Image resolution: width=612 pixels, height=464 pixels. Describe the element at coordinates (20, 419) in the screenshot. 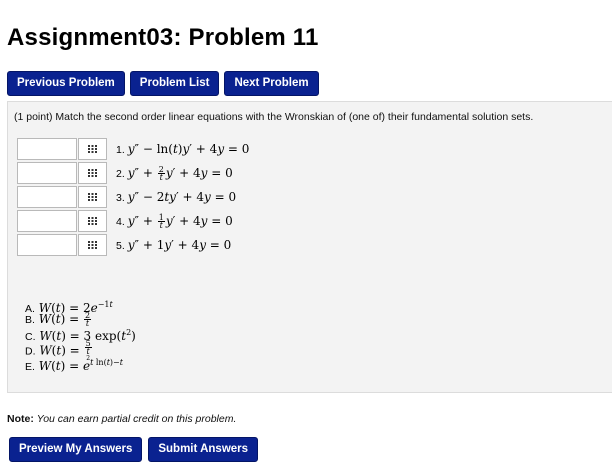

I see `note-label: Note:` at that location.